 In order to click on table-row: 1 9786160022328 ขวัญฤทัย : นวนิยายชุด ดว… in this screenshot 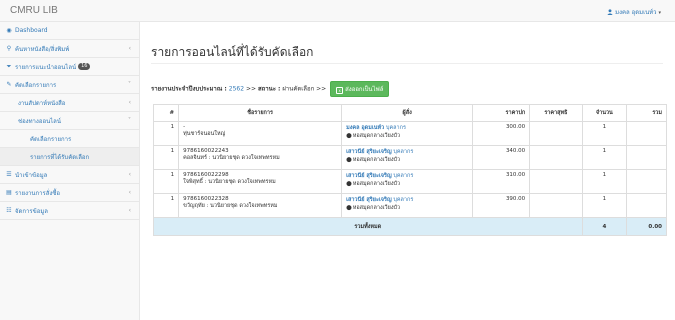, I will do `click(409, 205)`.